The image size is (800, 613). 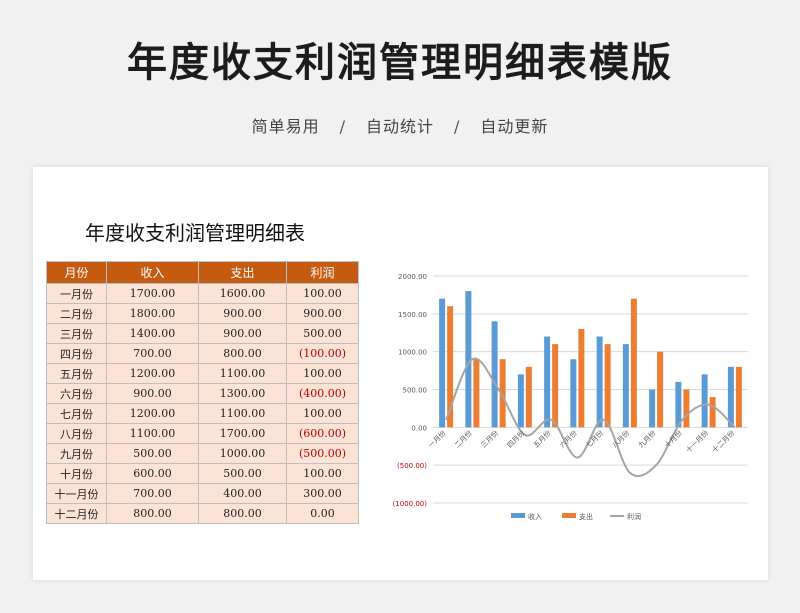 What do you see at coordinates (697, 441) in the screenshot?
I see `x-tick-label: 十一月份` at bounding box center [697, 441].